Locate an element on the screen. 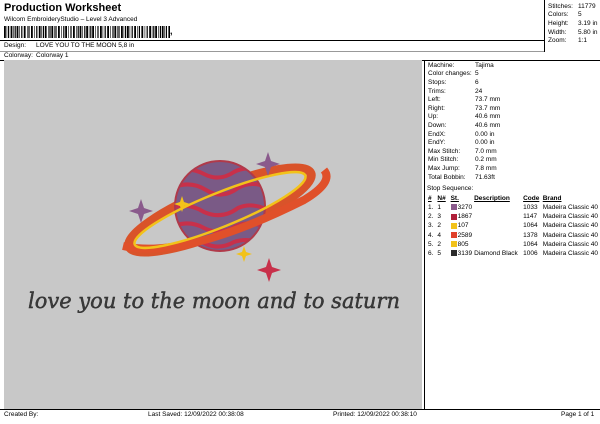  color-description: Diamond Black is located at coordinates (496, 254).